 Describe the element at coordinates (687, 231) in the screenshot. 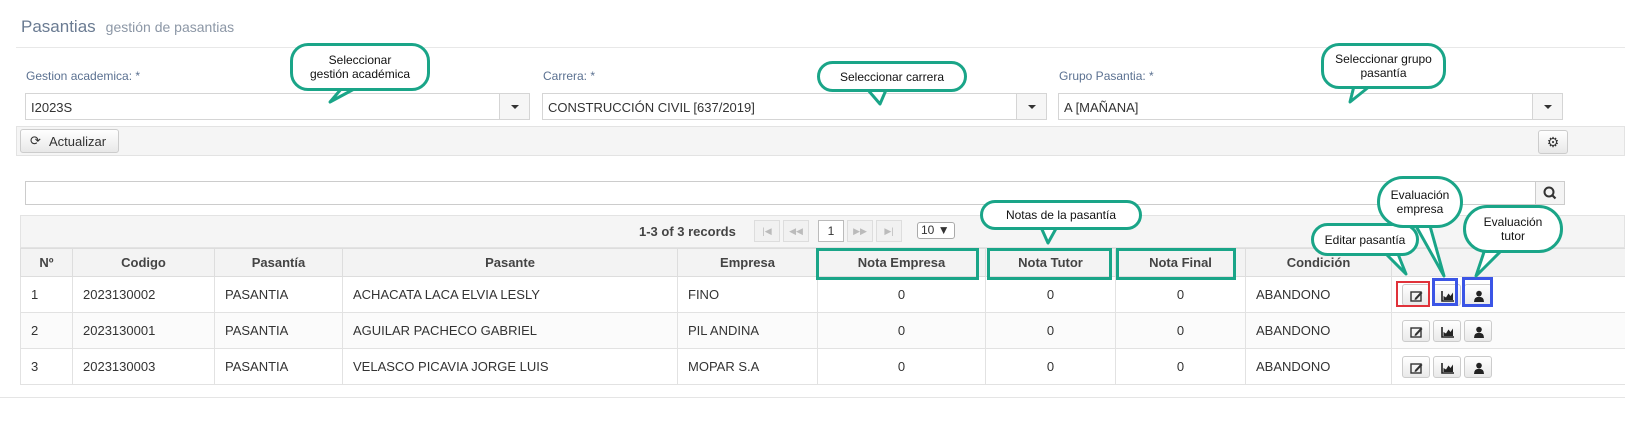

I see `records-info: 1-3 of 3 records` at that location.